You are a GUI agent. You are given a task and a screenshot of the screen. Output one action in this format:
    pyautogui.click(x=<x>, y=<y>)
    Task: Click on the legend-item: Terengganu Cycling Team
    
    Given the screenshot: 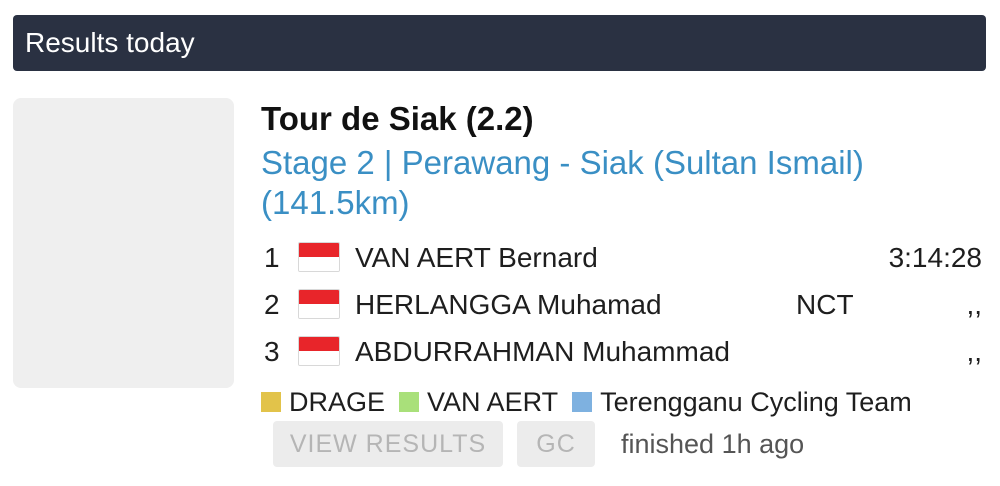 What is the action you would take?
    pyautogui.click(x=742, y=402)
    